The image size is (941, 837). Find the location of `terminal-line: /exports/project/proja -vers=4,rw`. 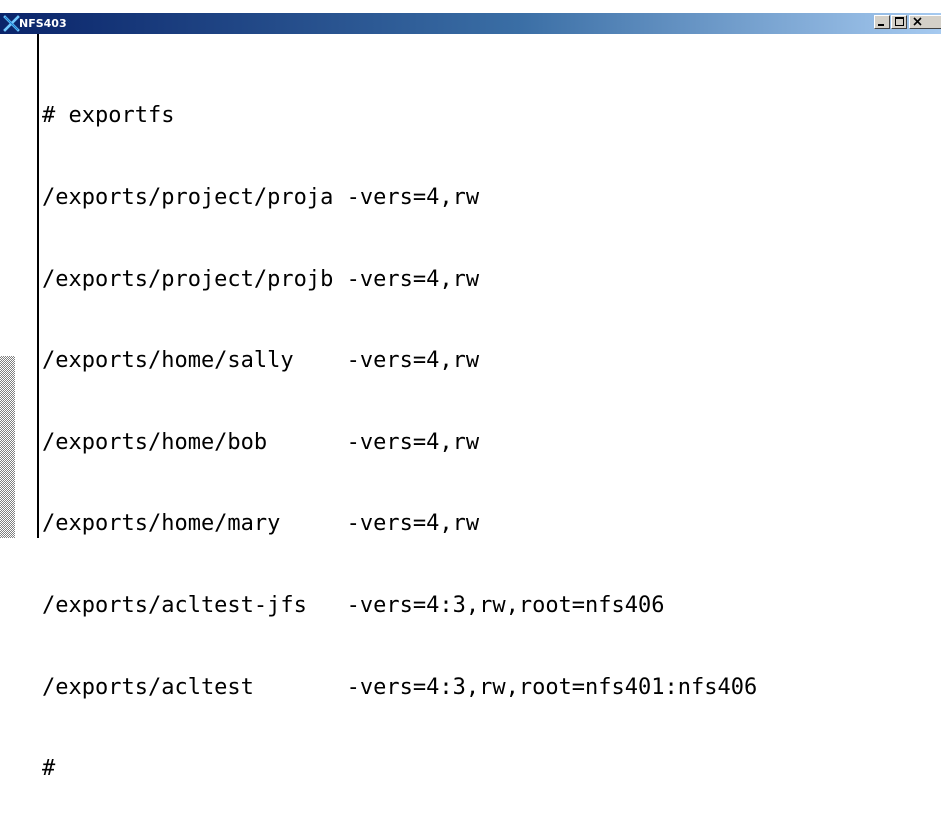

terminal-line: /exports/project/proja -vers=4,rw is located at coordinates (261, 197).